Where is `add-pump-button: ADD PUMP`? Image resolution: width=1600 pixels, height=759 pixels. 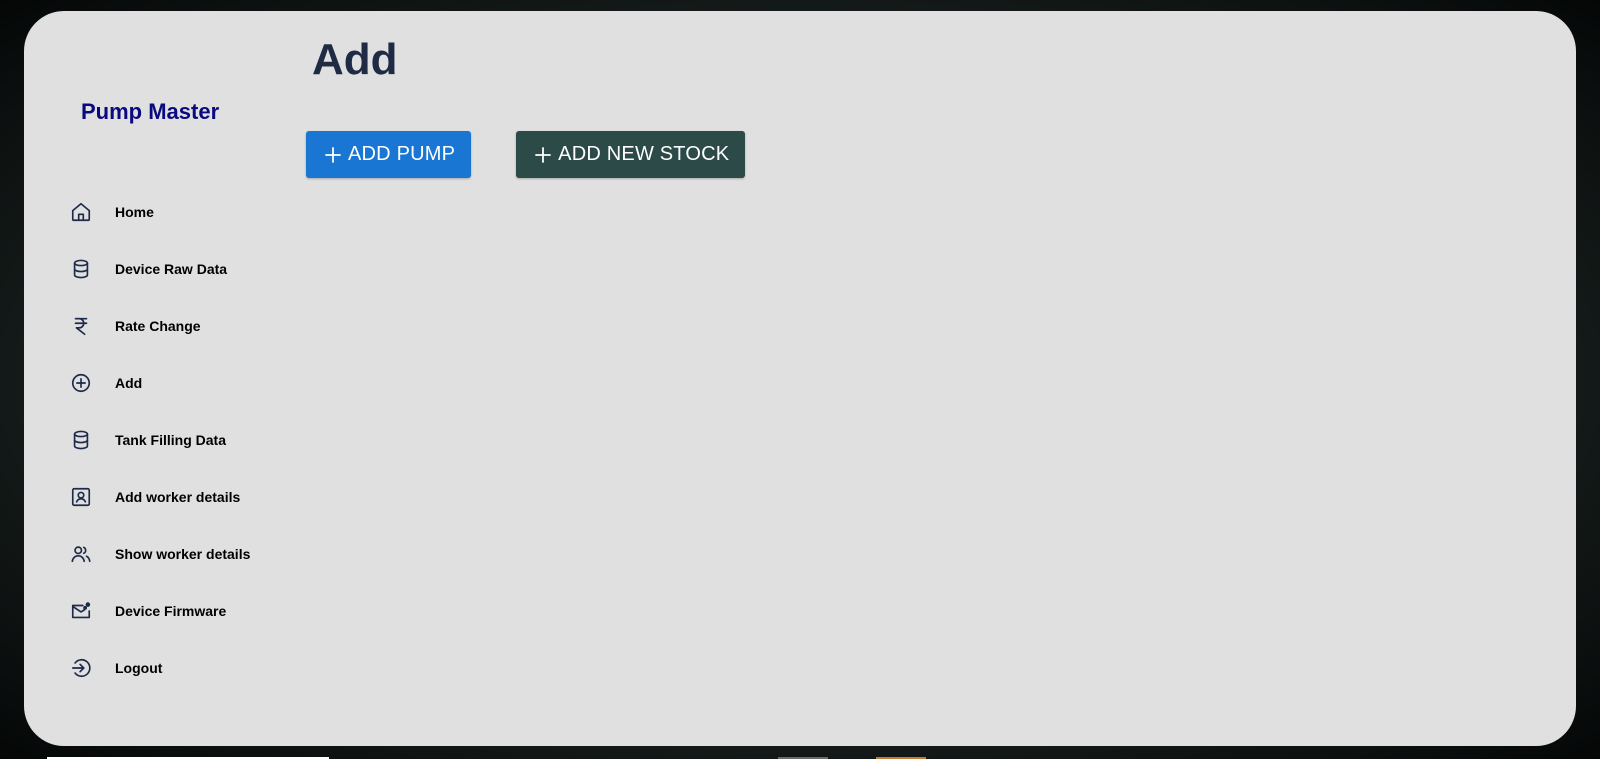
add-pump-button: ADD PUMP is located at coordinates (389, 154).